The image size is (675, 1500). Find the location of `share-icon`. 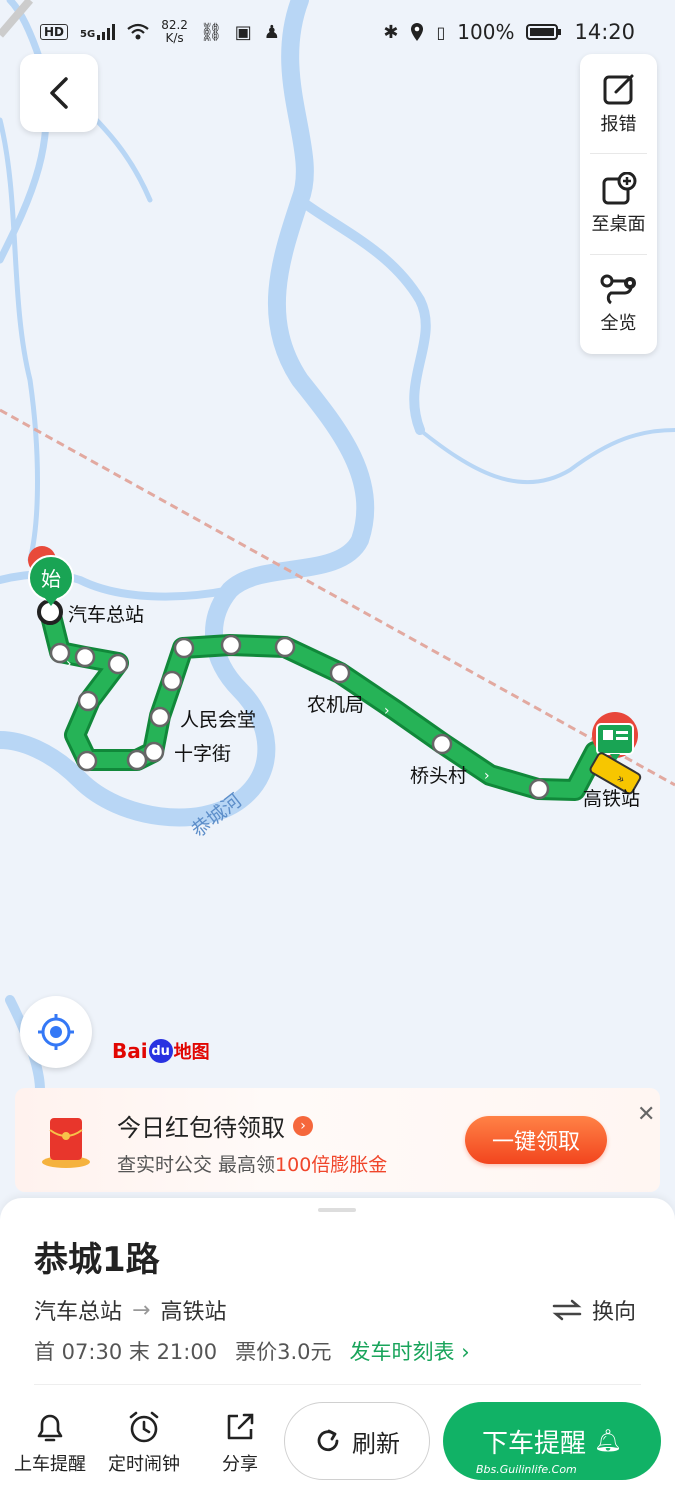

share-icon is located at coordinates (240, 1426).